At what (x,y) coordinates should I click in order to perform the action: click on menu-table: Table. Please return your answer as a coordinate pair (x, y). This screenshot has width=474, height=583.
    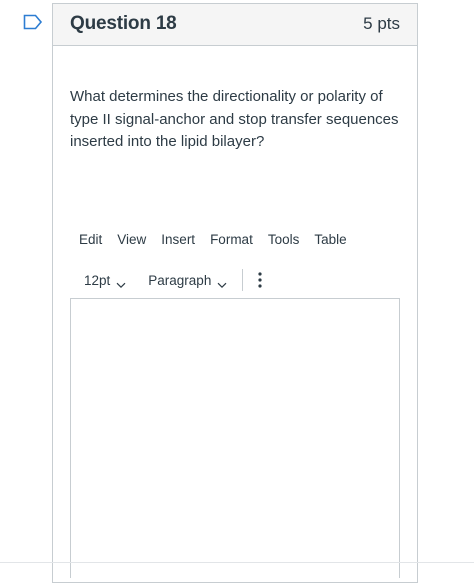
    Looking at the image, I should click on (330, 239).